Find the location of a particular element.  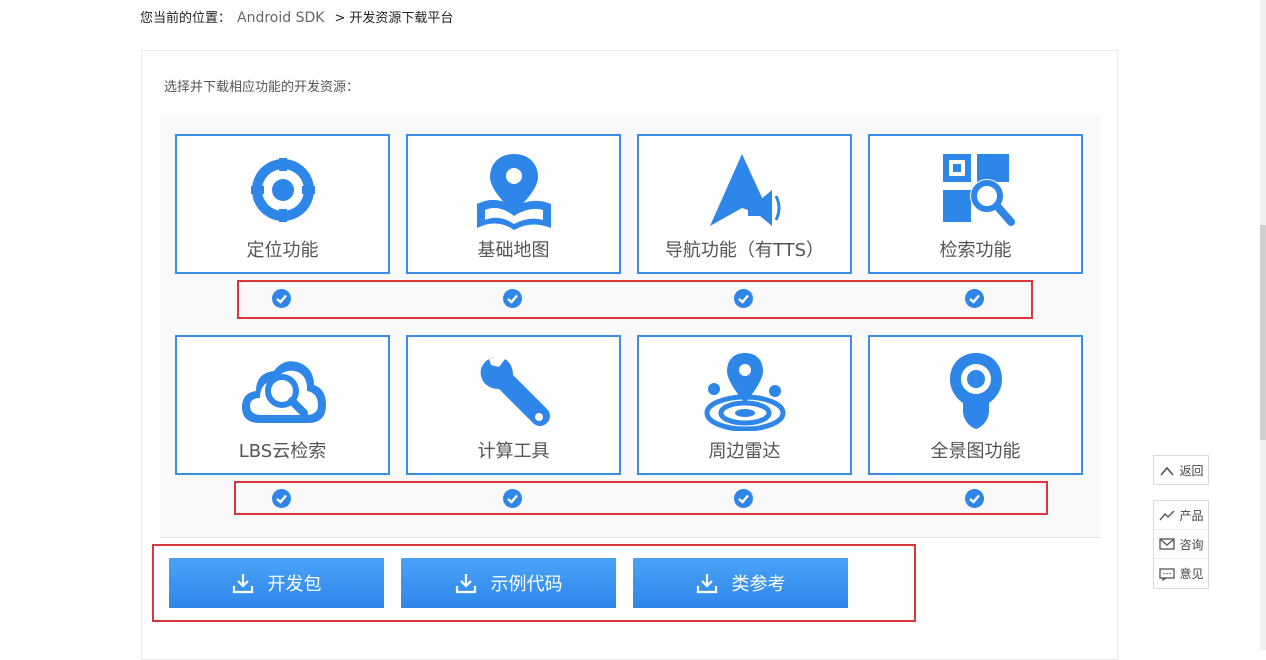

product-label: 产品 is located at coordinates (1191, 515).